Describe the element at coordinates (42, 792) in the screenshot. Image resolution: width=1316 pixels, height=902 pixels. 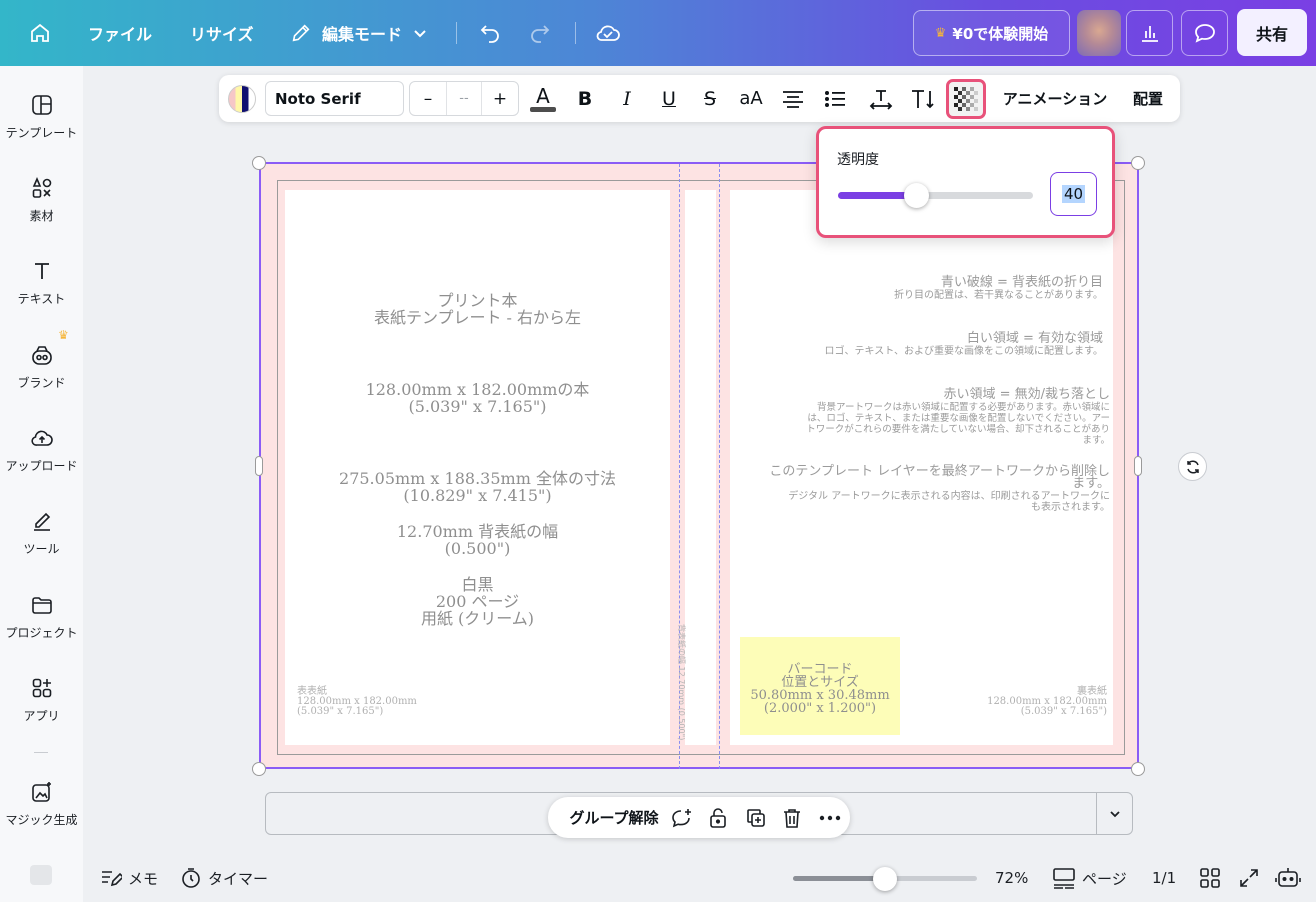
I see `magic-icon` at that location.